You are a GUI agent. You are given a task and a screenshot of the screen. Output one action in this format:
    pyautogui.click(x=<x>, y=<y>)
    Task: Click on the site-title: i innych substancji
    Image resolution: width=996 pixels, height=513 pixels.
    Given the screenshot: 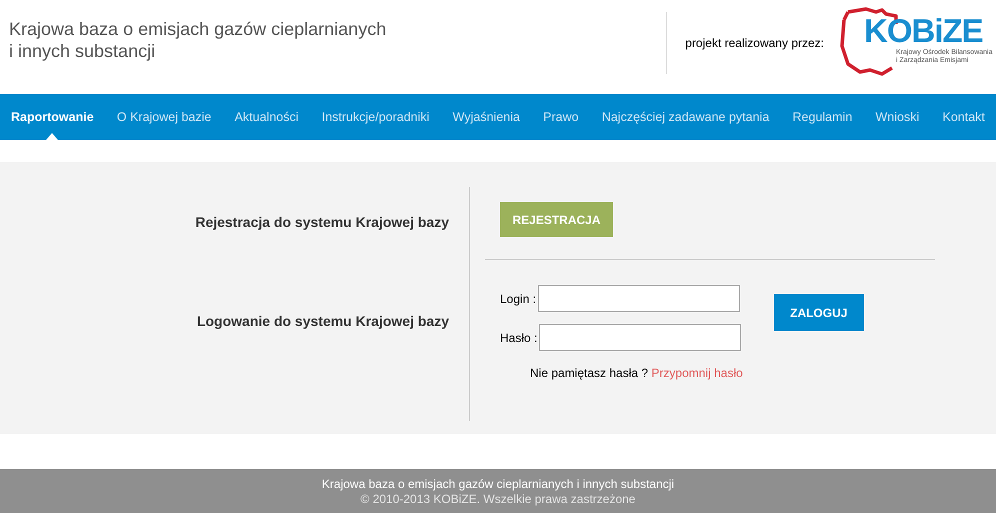 What is the action you would take?
    pyautogui.click(x=82, y=51)
    